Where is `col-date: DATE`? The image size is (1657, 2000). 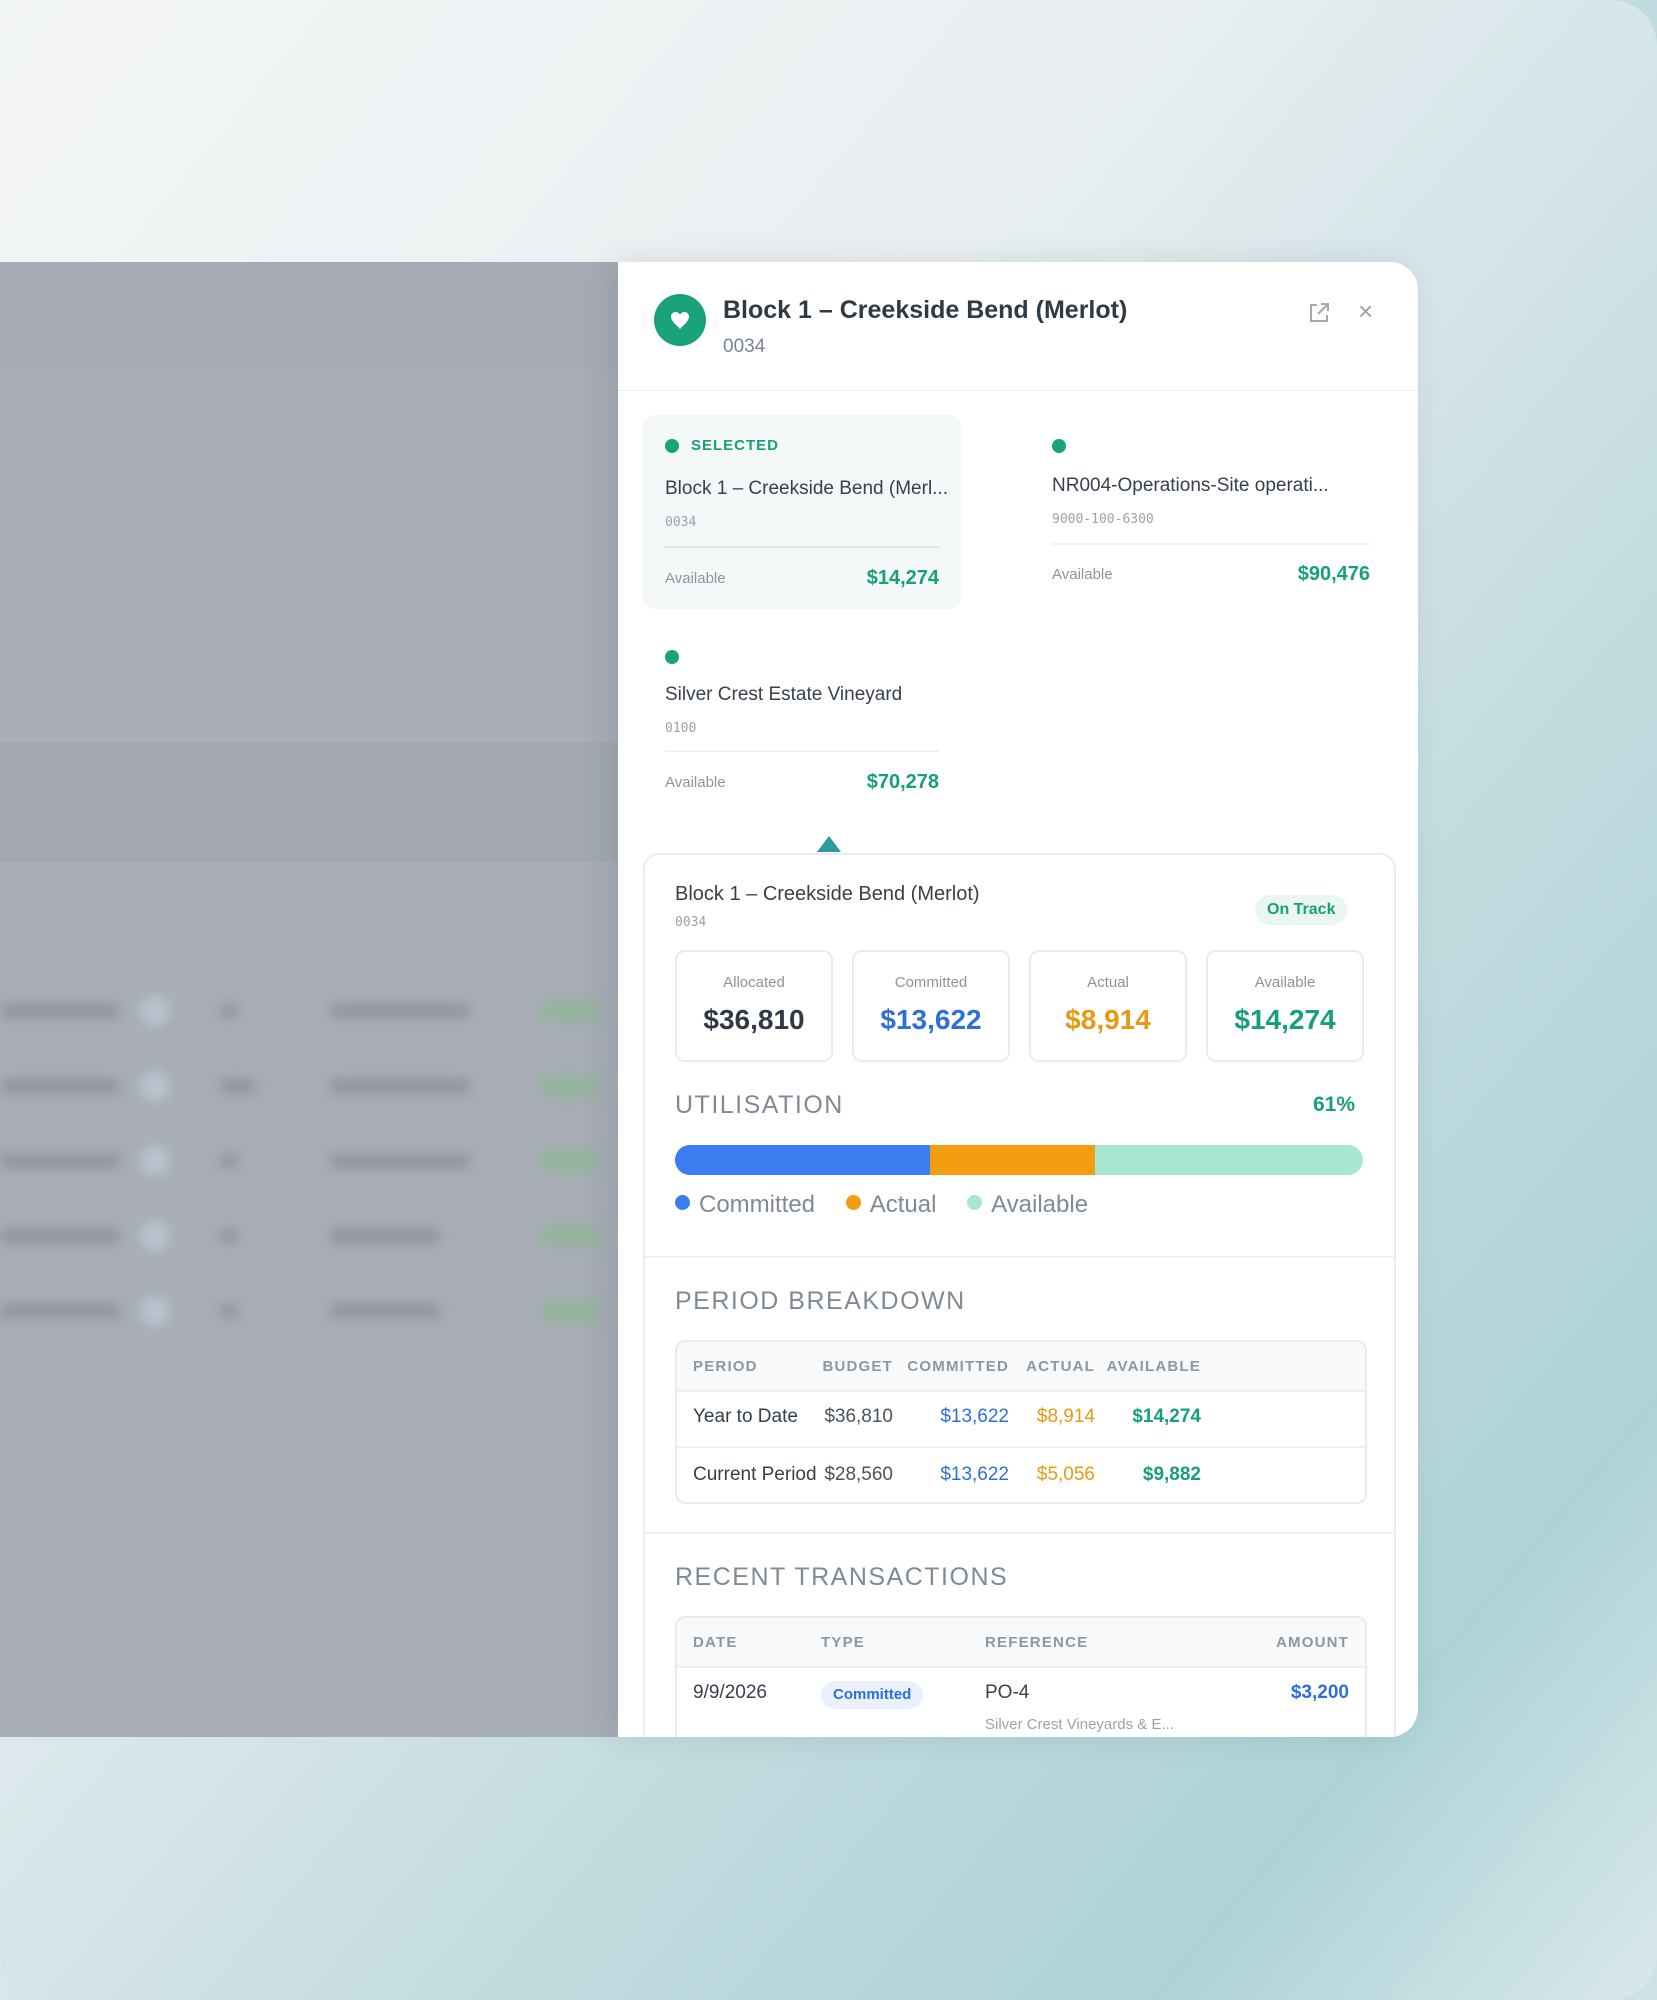
col-date: DATE is located at coordinates (715, 1642).